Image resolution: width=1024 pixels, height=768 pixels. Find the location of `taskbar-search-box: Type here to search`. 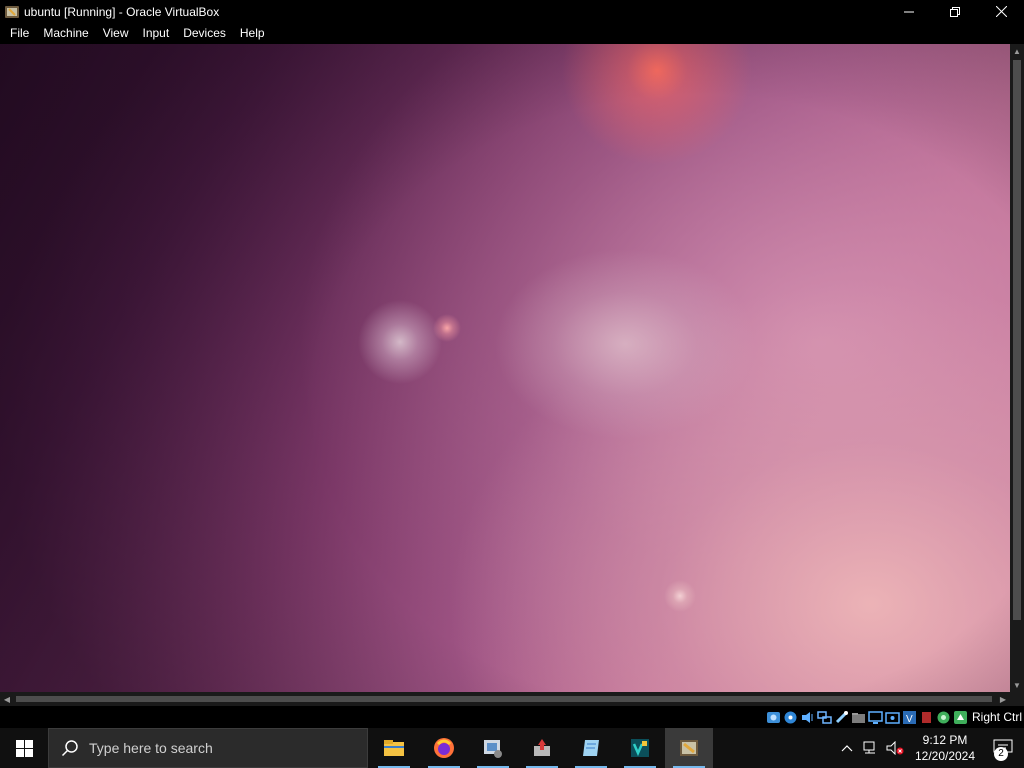

taskbar-search-box: Type here to search is located at coordinates (208, 748).